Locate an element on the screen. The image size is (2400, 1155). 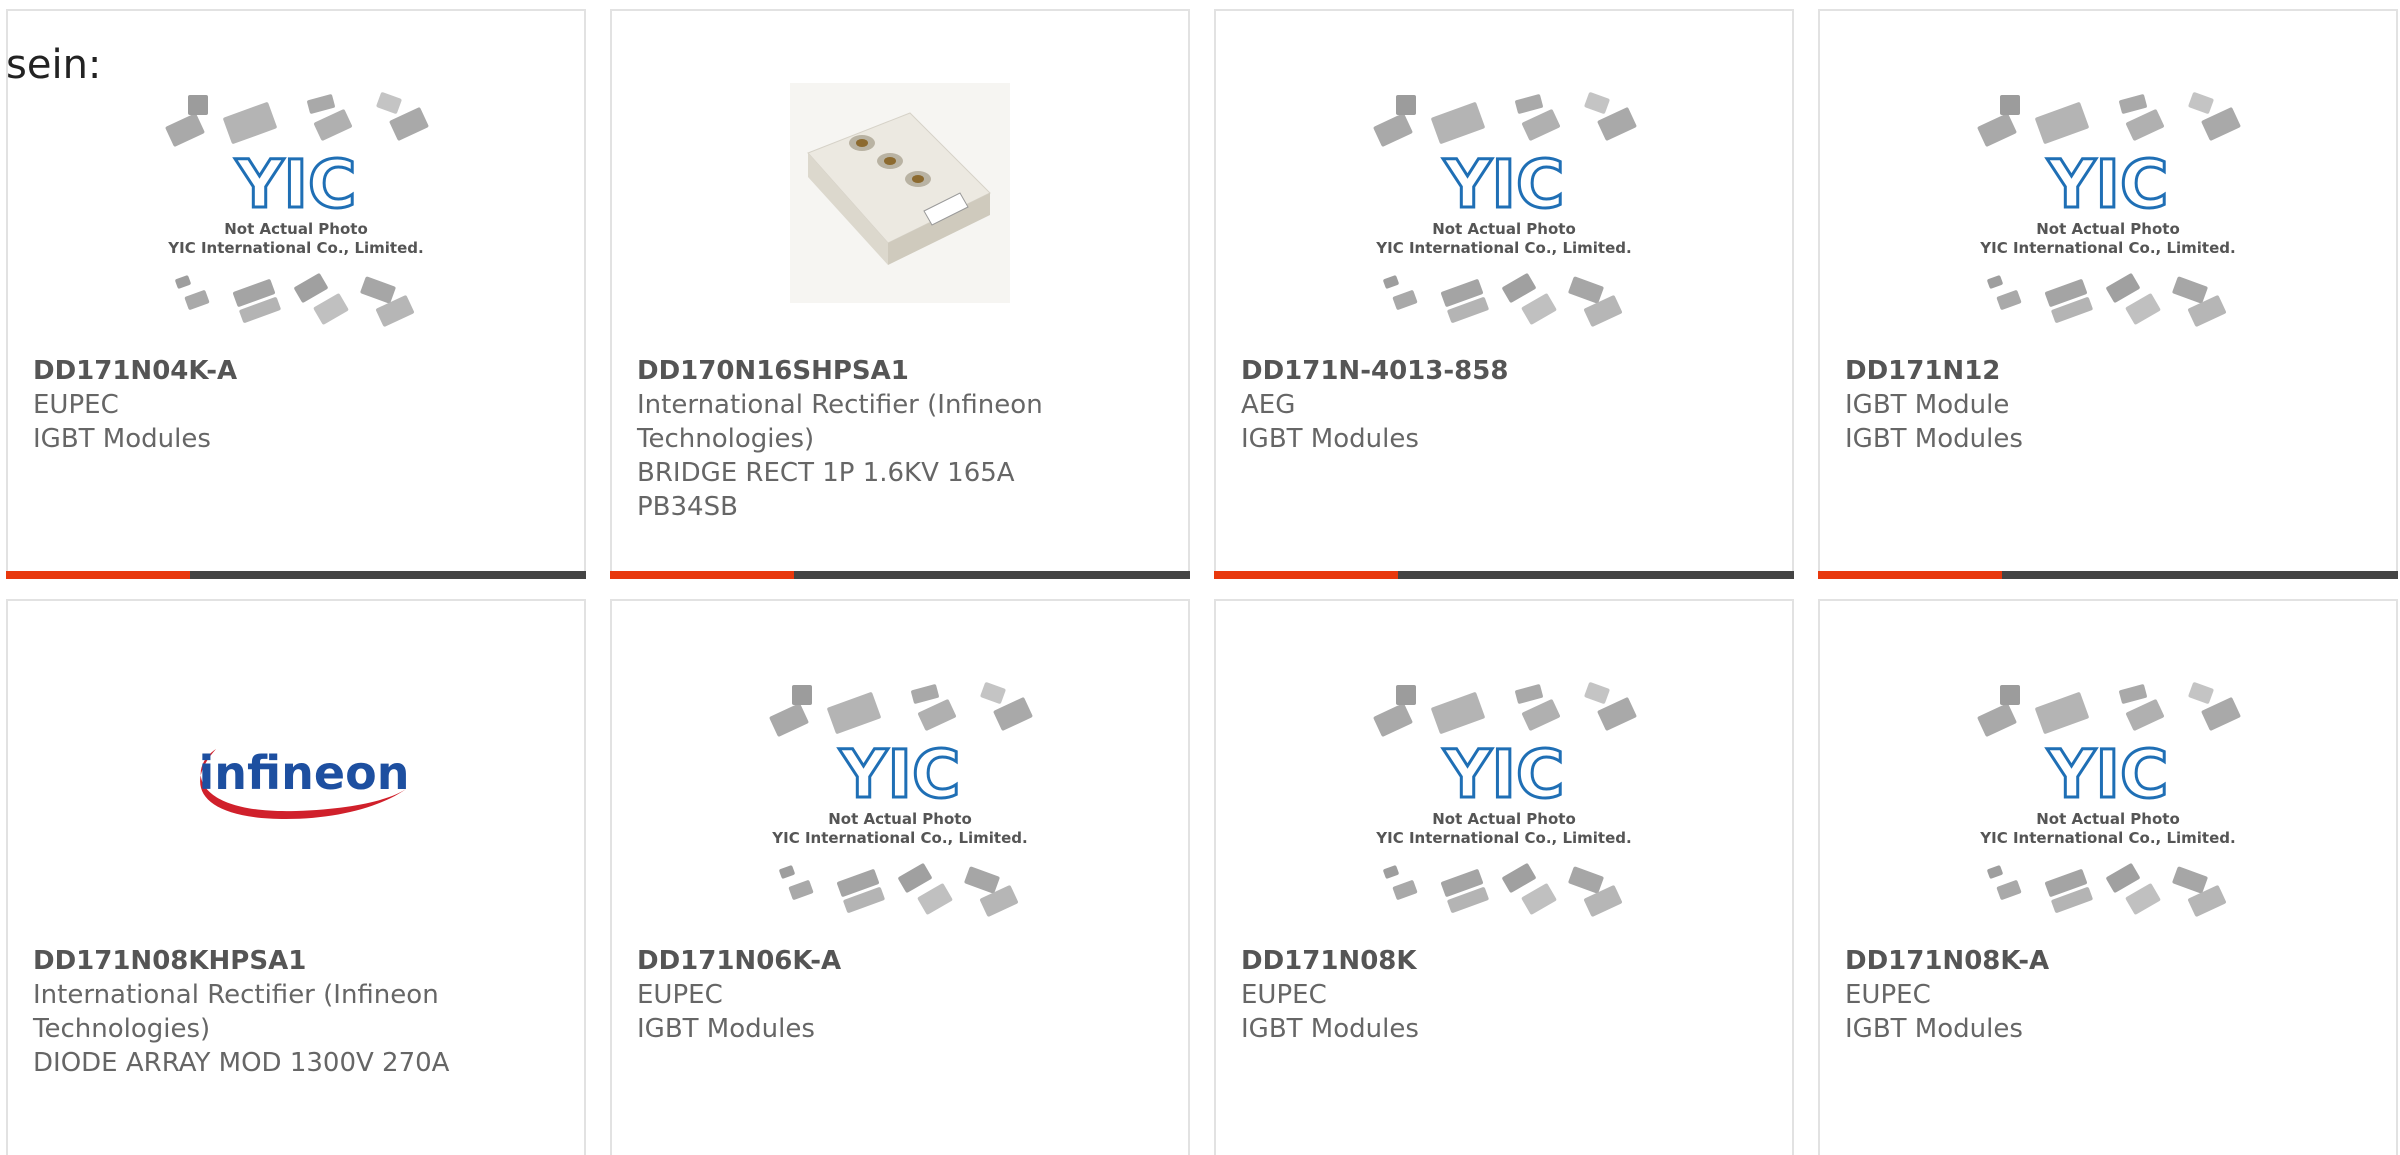
product-info: DD171N-4013-858 AEG IGBT Modules is located at coordinates (1496, 405).